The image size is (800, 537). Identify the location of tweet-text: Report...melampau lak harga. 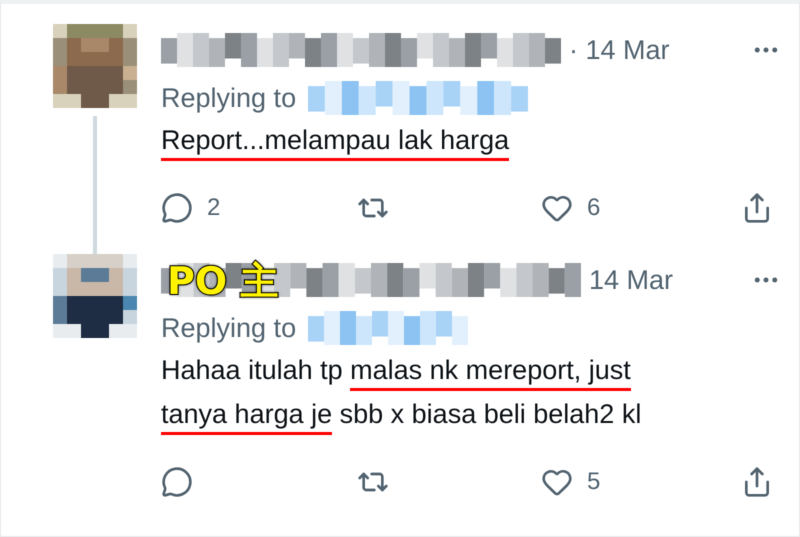
(471, 144).